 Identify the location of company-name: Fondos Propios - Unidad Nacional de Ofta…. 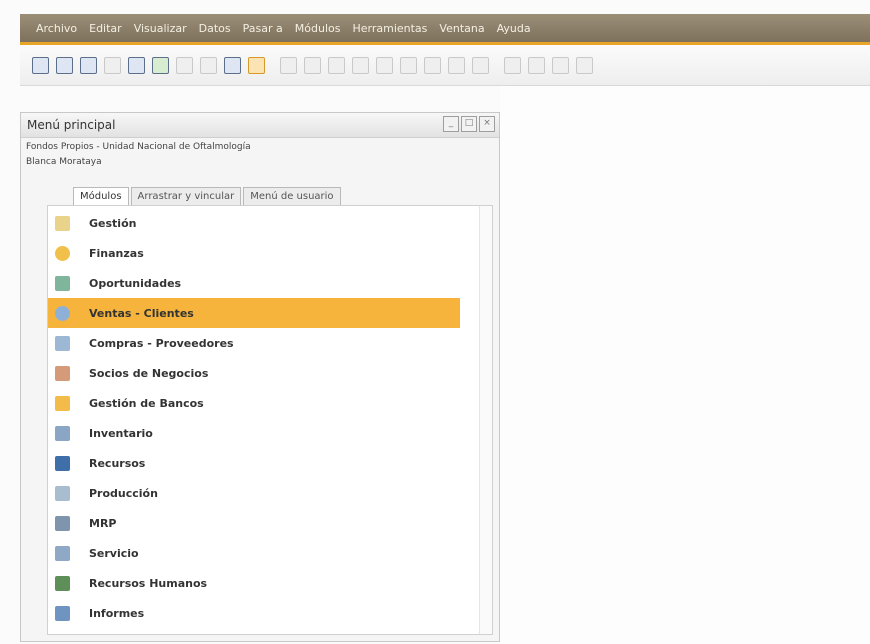
(138, 147).